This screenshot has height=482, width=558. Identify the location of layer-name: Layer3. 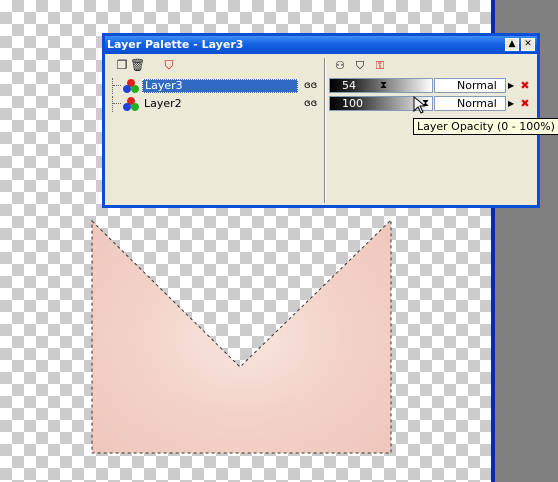
(220, 86).